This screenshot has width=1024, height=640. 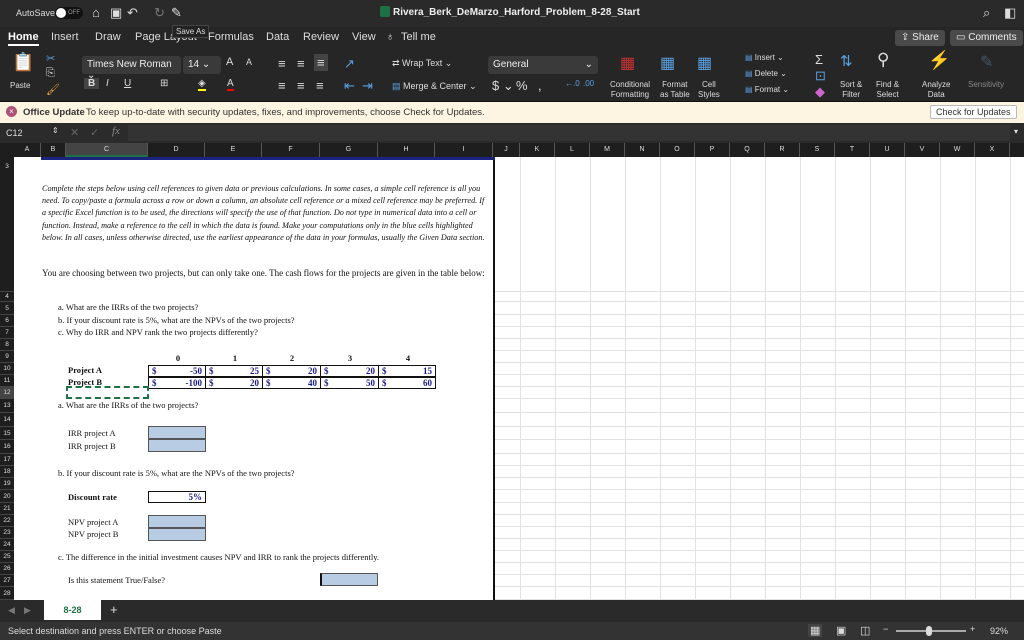 I want to click on column-header-F: F, so click(x=291, y=150).